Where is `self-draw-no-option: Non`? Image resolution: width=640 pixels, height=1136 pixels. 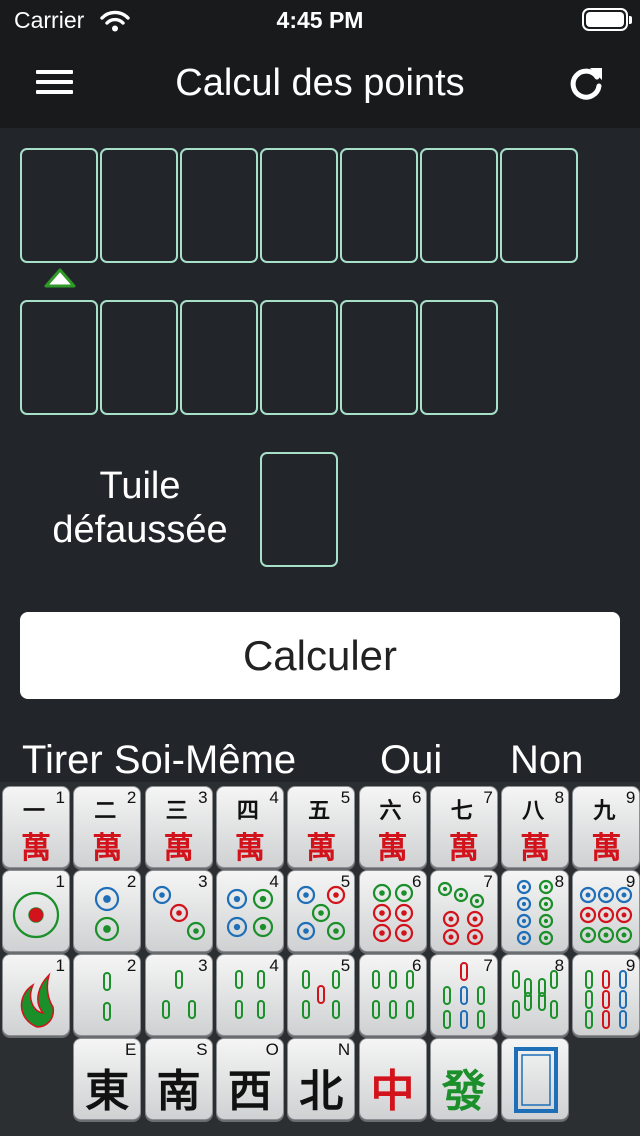 self-draw-no-option: Non is located at coordinates (546, 760).